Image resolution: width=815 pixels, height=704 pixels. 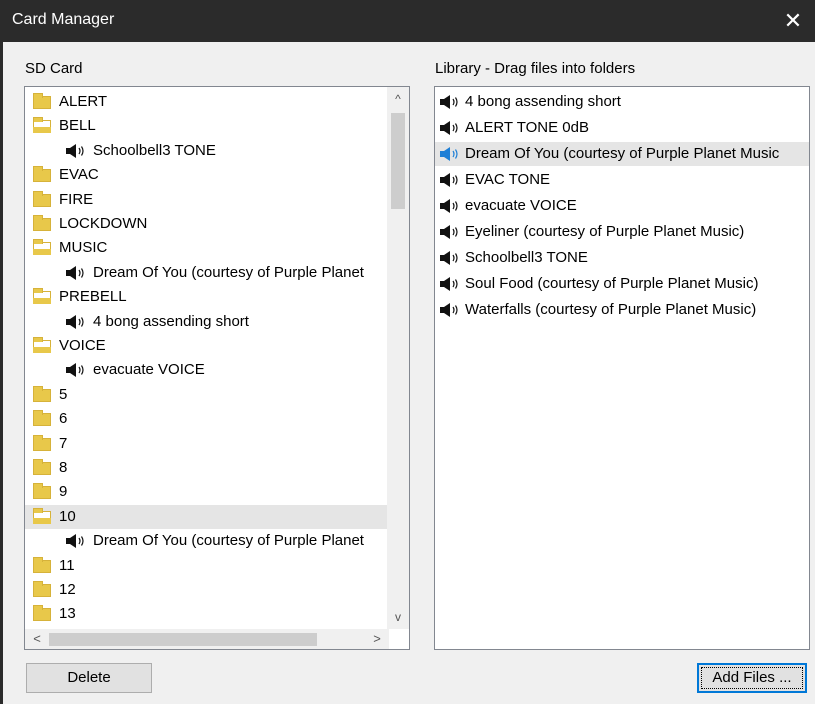 I want to click on library-item: evacuate VOICE, so click(x=622, y=206).